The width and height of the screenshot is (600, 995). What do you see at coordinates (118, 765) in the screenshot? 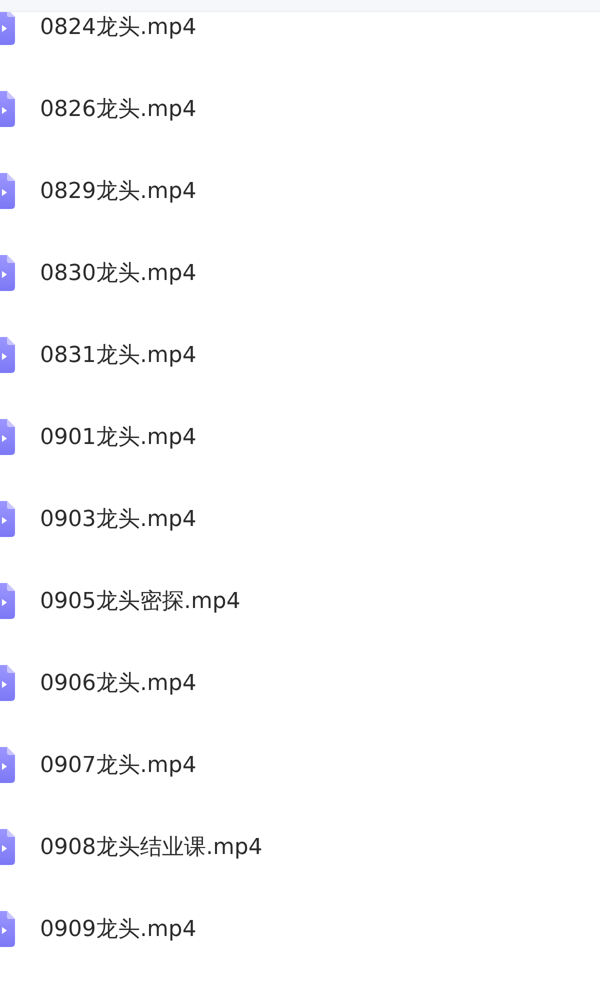
I see `file-name: 0907龙头.mp4` at bounding box center [118, 765].